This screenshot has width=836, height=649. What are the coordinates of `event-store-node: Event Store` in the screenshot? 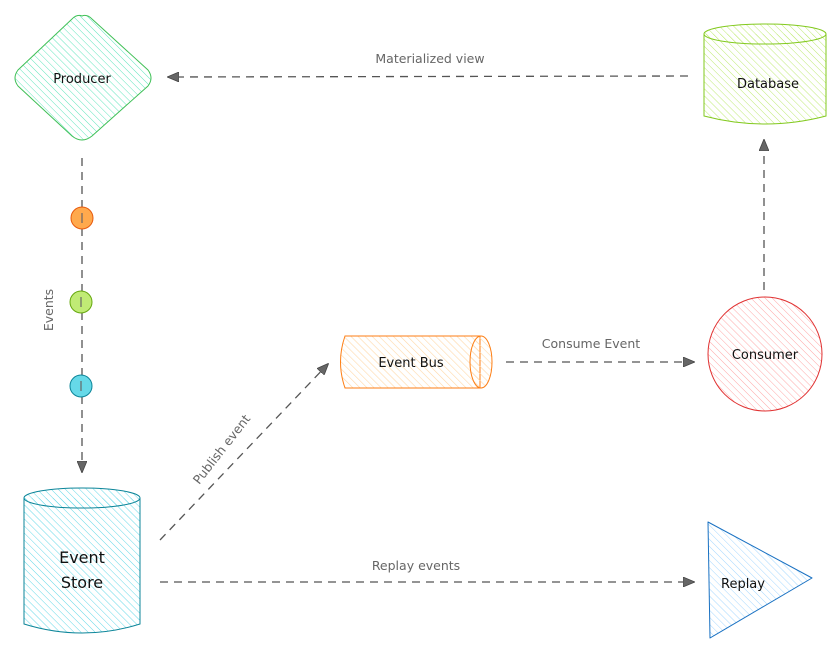 It's located at (82, 560).